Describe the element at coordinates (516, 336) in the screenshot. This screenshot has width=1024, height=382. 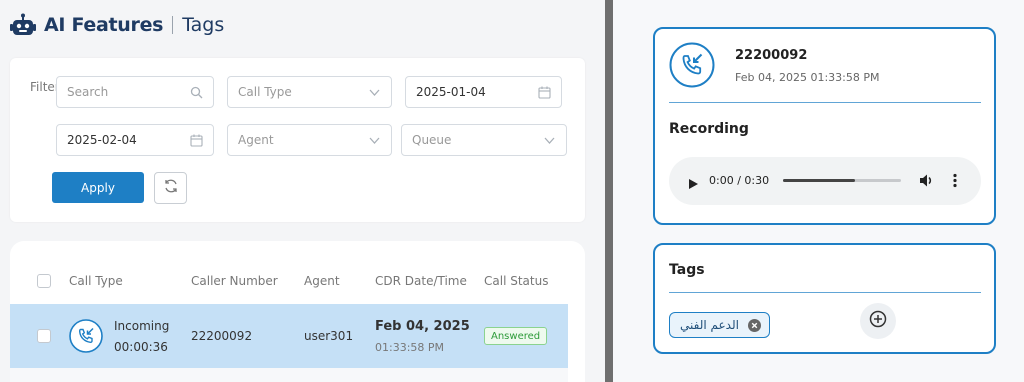
I see `status-badge: Answered` at that location.